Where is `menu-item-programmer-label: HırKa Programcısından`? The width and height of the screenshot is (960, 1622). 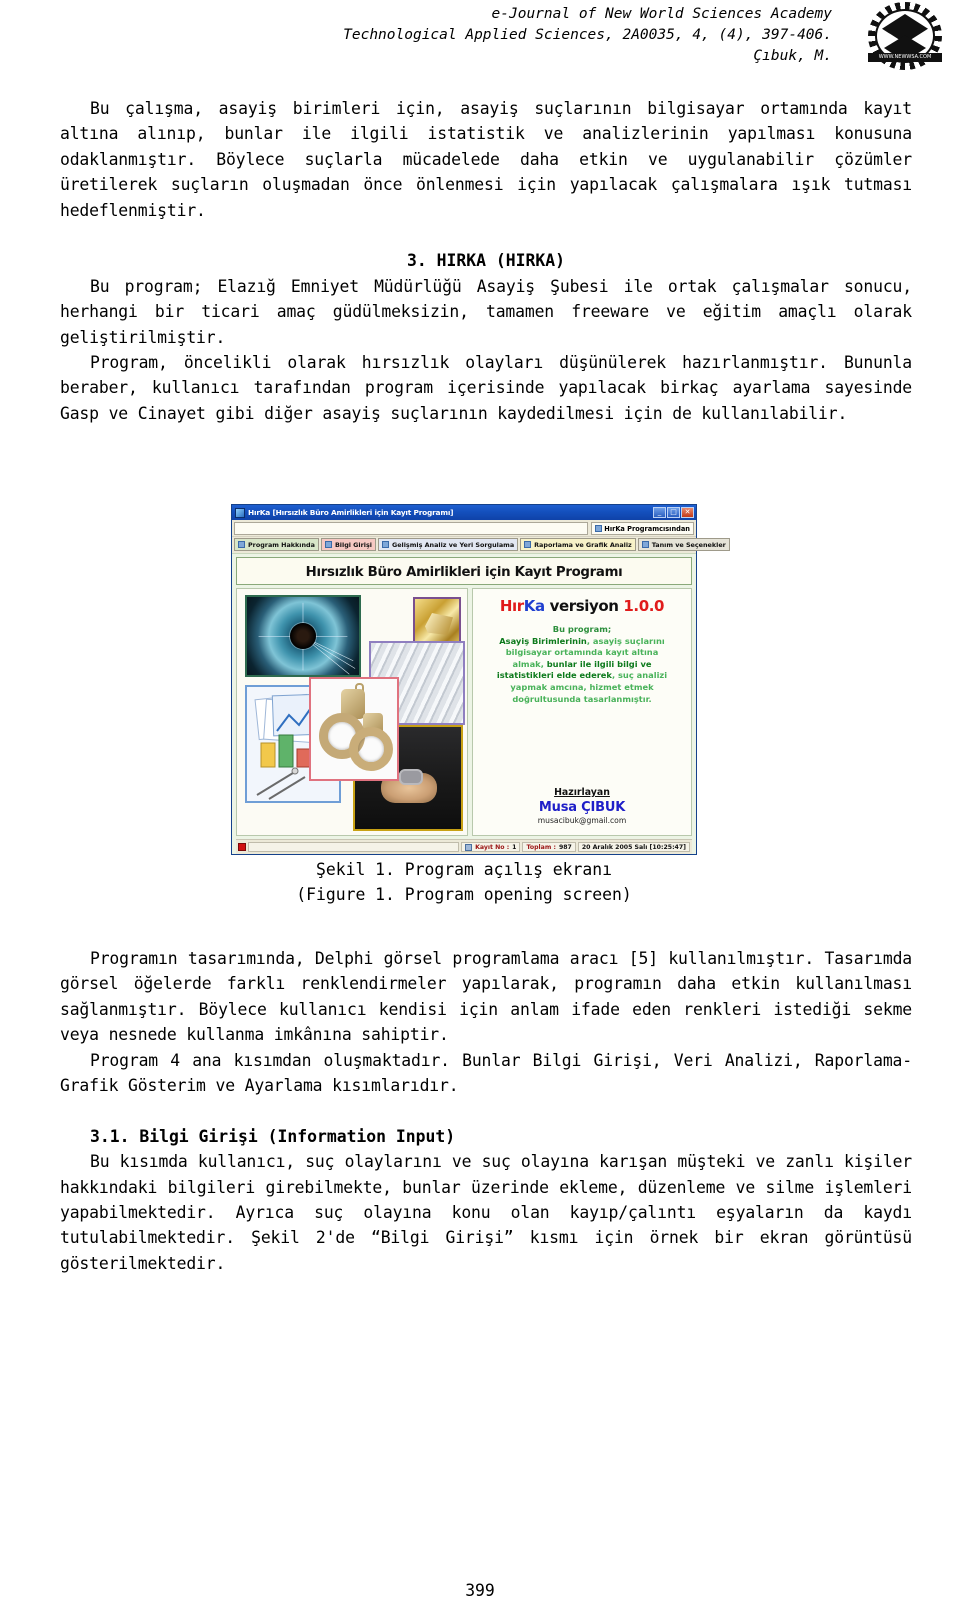 menu-item-programmer-label: HırKa Programcısından is located at coordinates (647, 528).